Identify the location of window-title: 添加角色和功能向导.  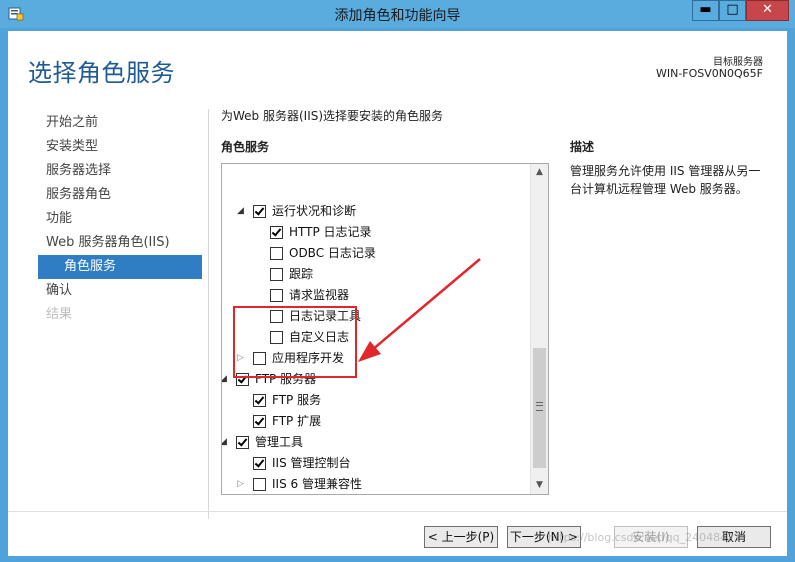
(397, 16).